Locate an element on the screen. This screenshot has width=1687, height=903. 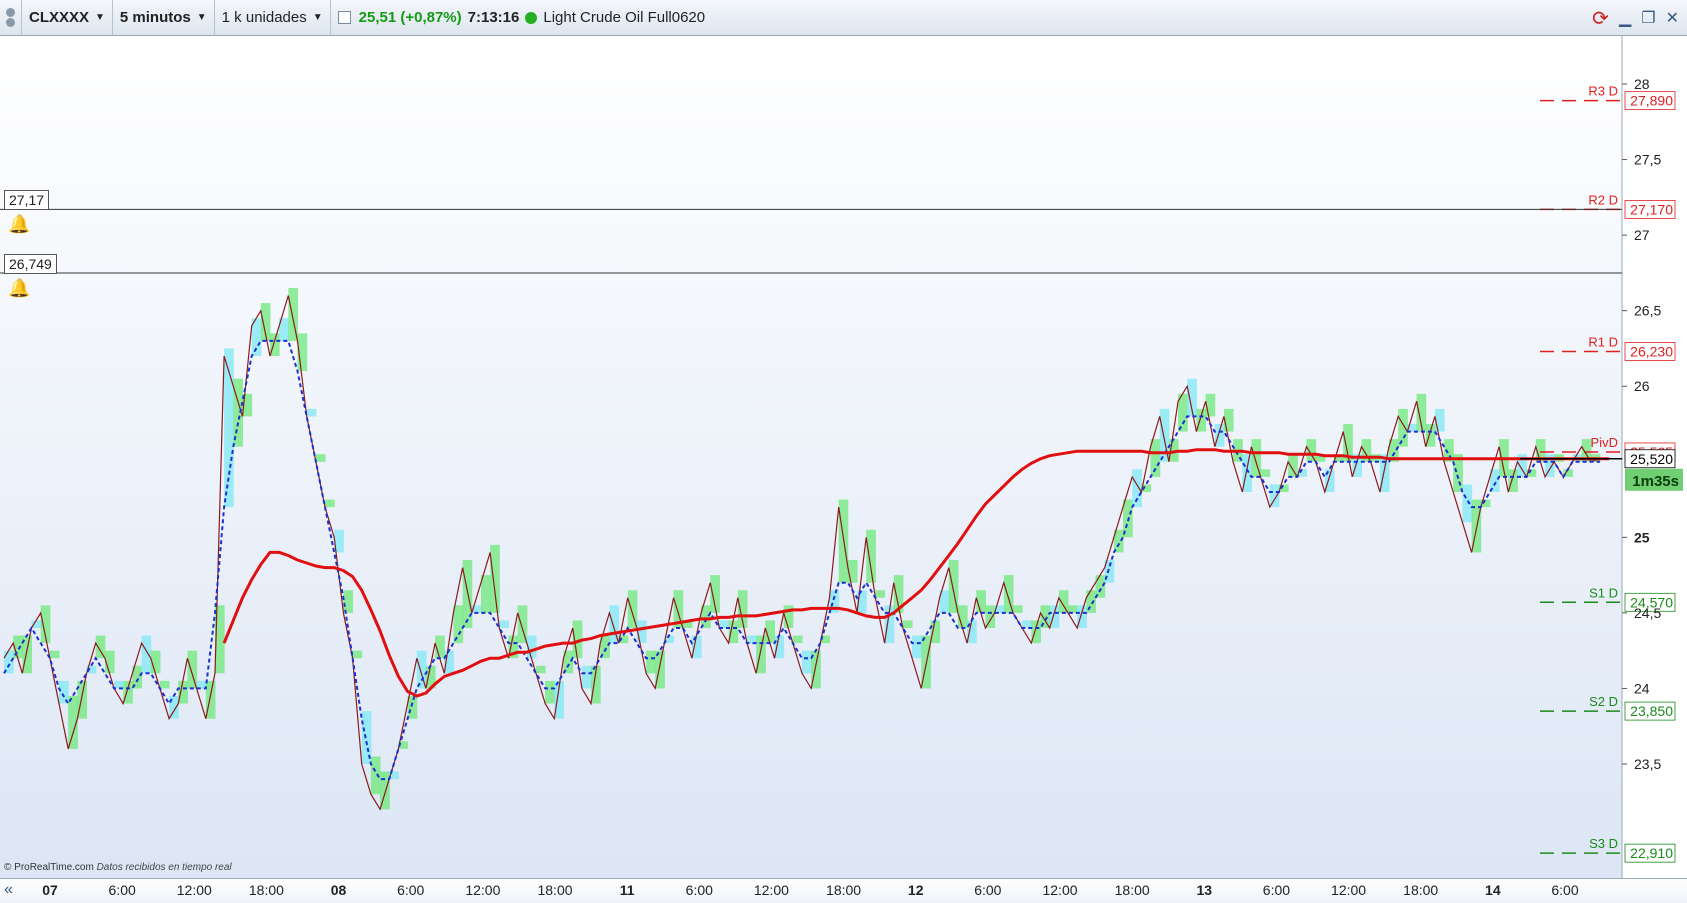
pivot-value: 27,890 is located at coordinates (1651, 101).